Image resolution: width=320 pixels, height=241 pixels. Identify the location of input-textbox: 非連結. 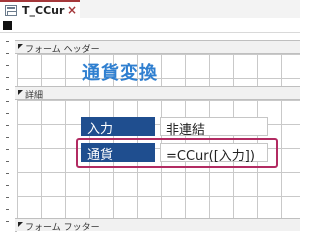
(214, 127).